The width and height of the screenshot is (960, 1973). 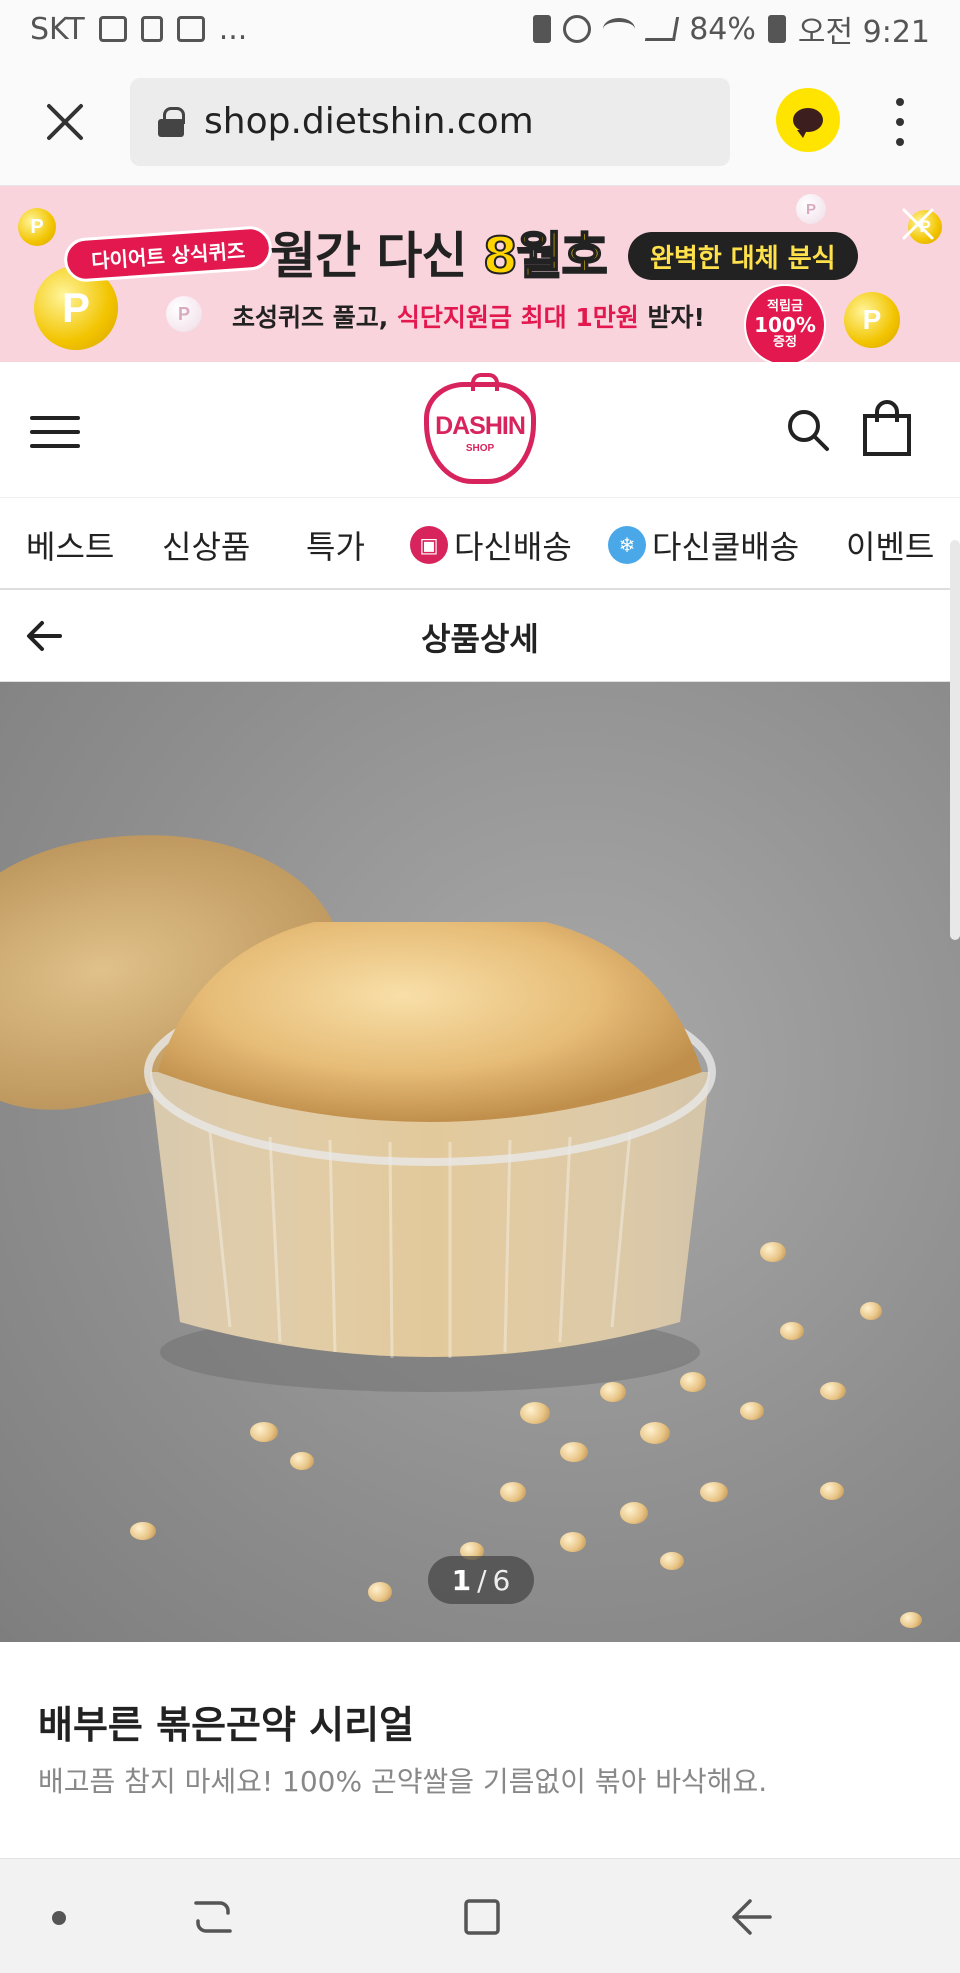 I want to click on alarm-icon, so click(x=577, y=29).